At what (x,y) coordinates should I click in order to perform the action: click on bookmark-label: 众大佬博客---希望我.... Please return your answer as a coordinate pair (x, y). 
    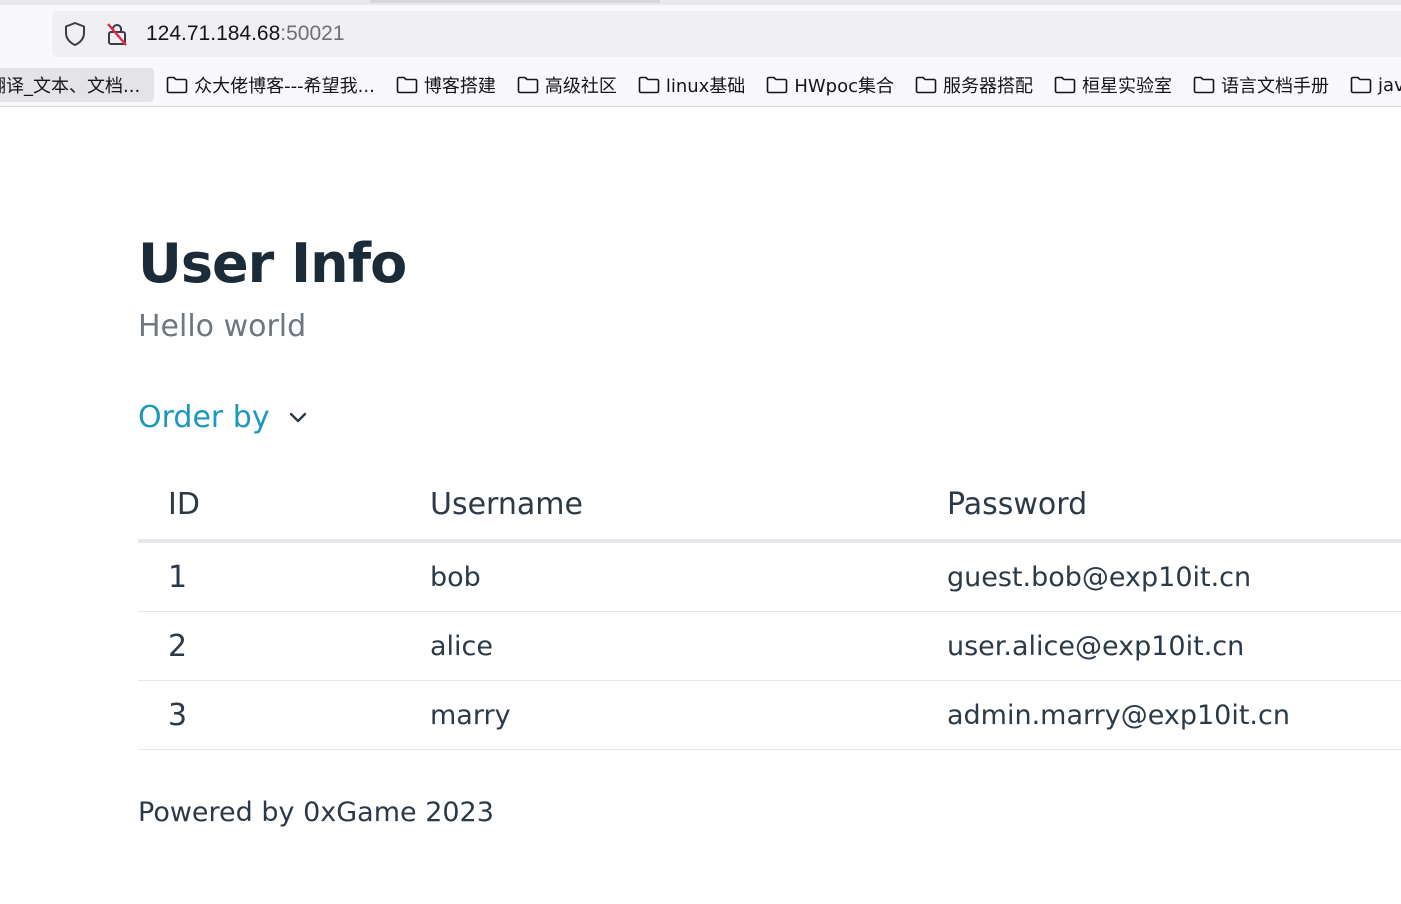
    Looking at the image, I should click on (284, 86).